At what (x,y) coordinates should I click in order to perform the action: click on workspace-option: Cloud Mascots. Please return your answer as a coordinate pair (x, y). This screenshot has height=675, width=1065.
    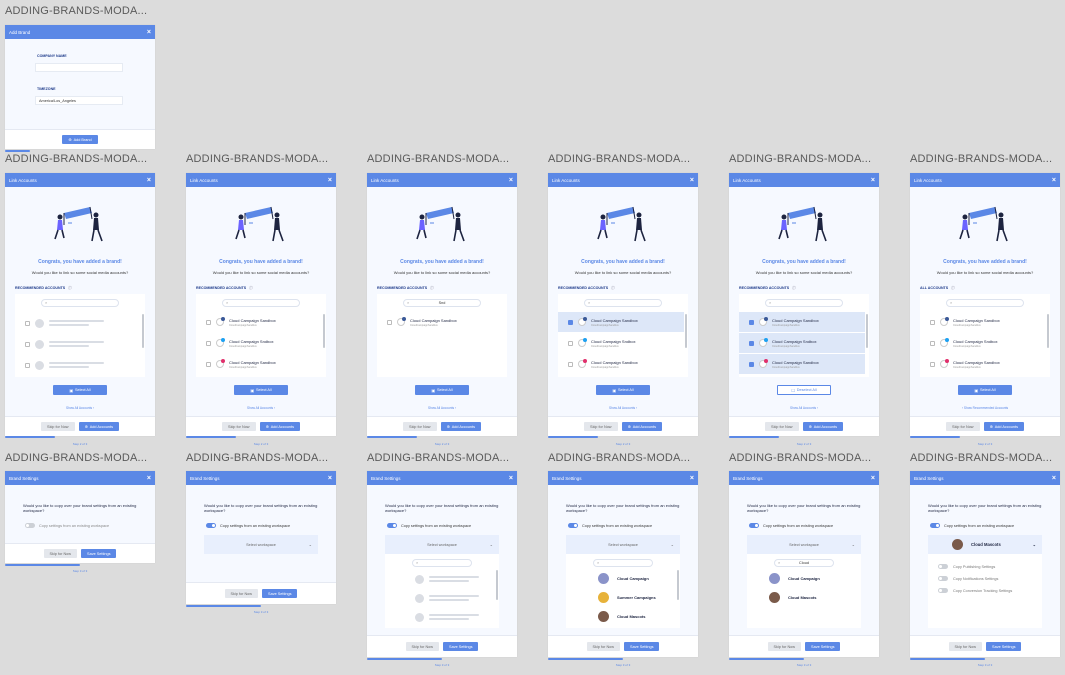
    Looking at the image, I should click on (804, 597).